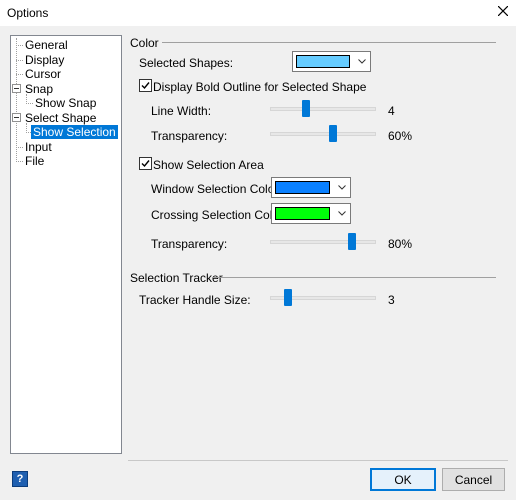  What do you see at coordinates (28, 13) in the screenshot?
I see `window-title: Options` at bounding box center [28, 13].